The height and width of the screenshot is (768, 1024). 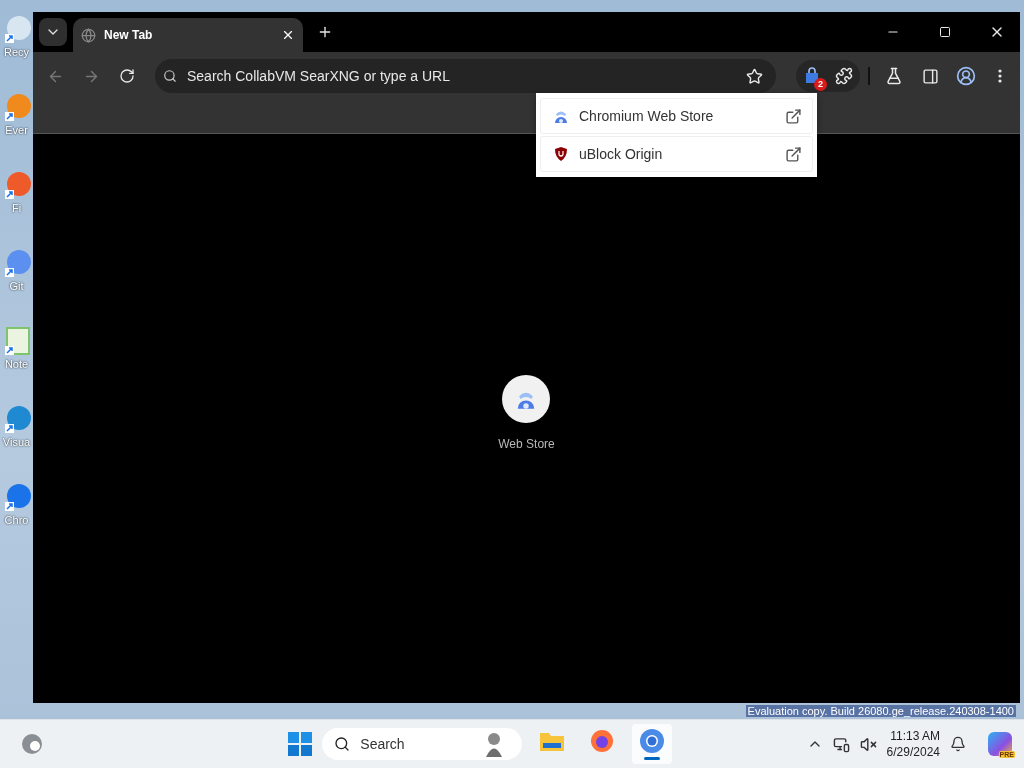 What do you see at coordinates (415, 744) in the screenshot?
I see `taskbar-search-input: Search` at bounding box center [415, 744].